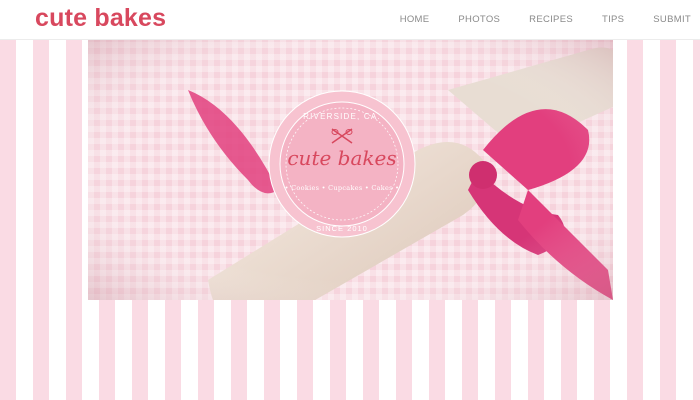  What do you see at coordinates (342, 136) in the screenshot?
I see `whisk-icon` at bounding box center [342, 136].